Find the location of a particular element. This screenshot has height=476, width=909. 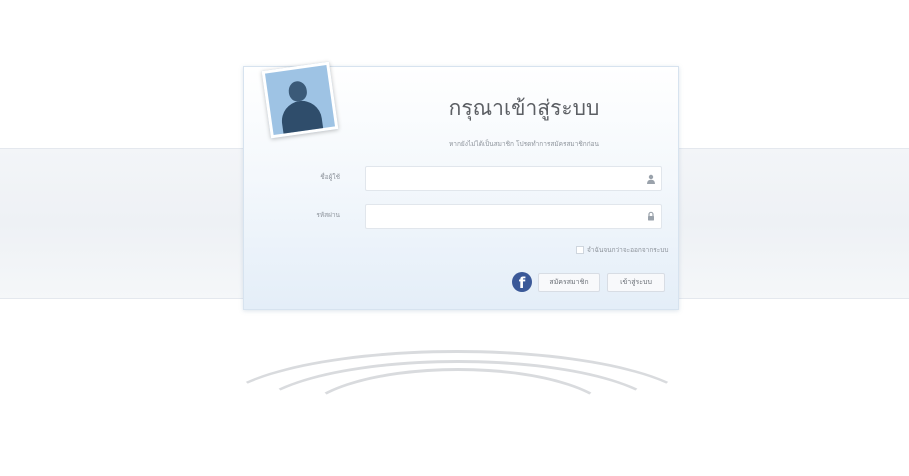

password-label: รหัสผ่าน is located at coordinates (328, 215).